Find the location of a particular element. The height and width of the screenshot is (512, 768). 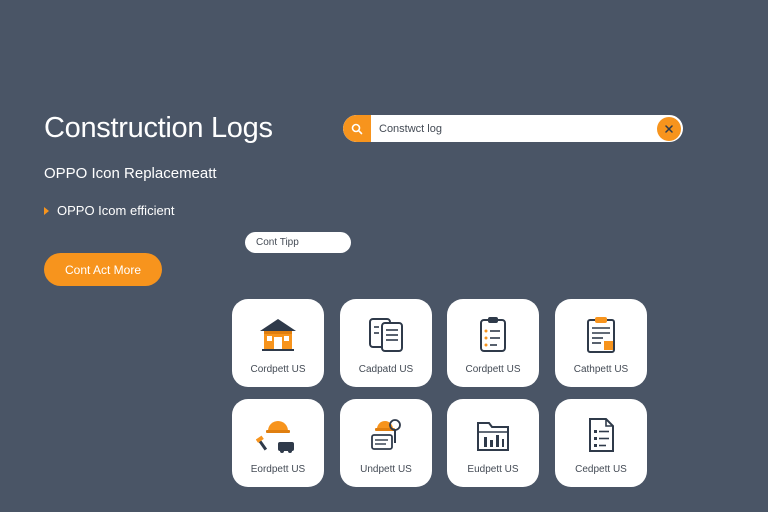

page-title: Construction Logs is located at coordinates (158, 128).